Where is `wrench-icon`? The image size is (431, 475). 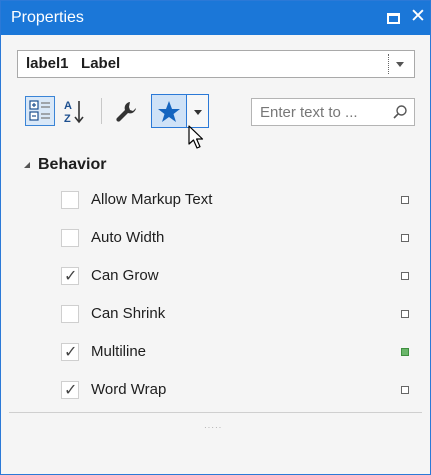
wrench-icon is located at coordinates (126, 112).